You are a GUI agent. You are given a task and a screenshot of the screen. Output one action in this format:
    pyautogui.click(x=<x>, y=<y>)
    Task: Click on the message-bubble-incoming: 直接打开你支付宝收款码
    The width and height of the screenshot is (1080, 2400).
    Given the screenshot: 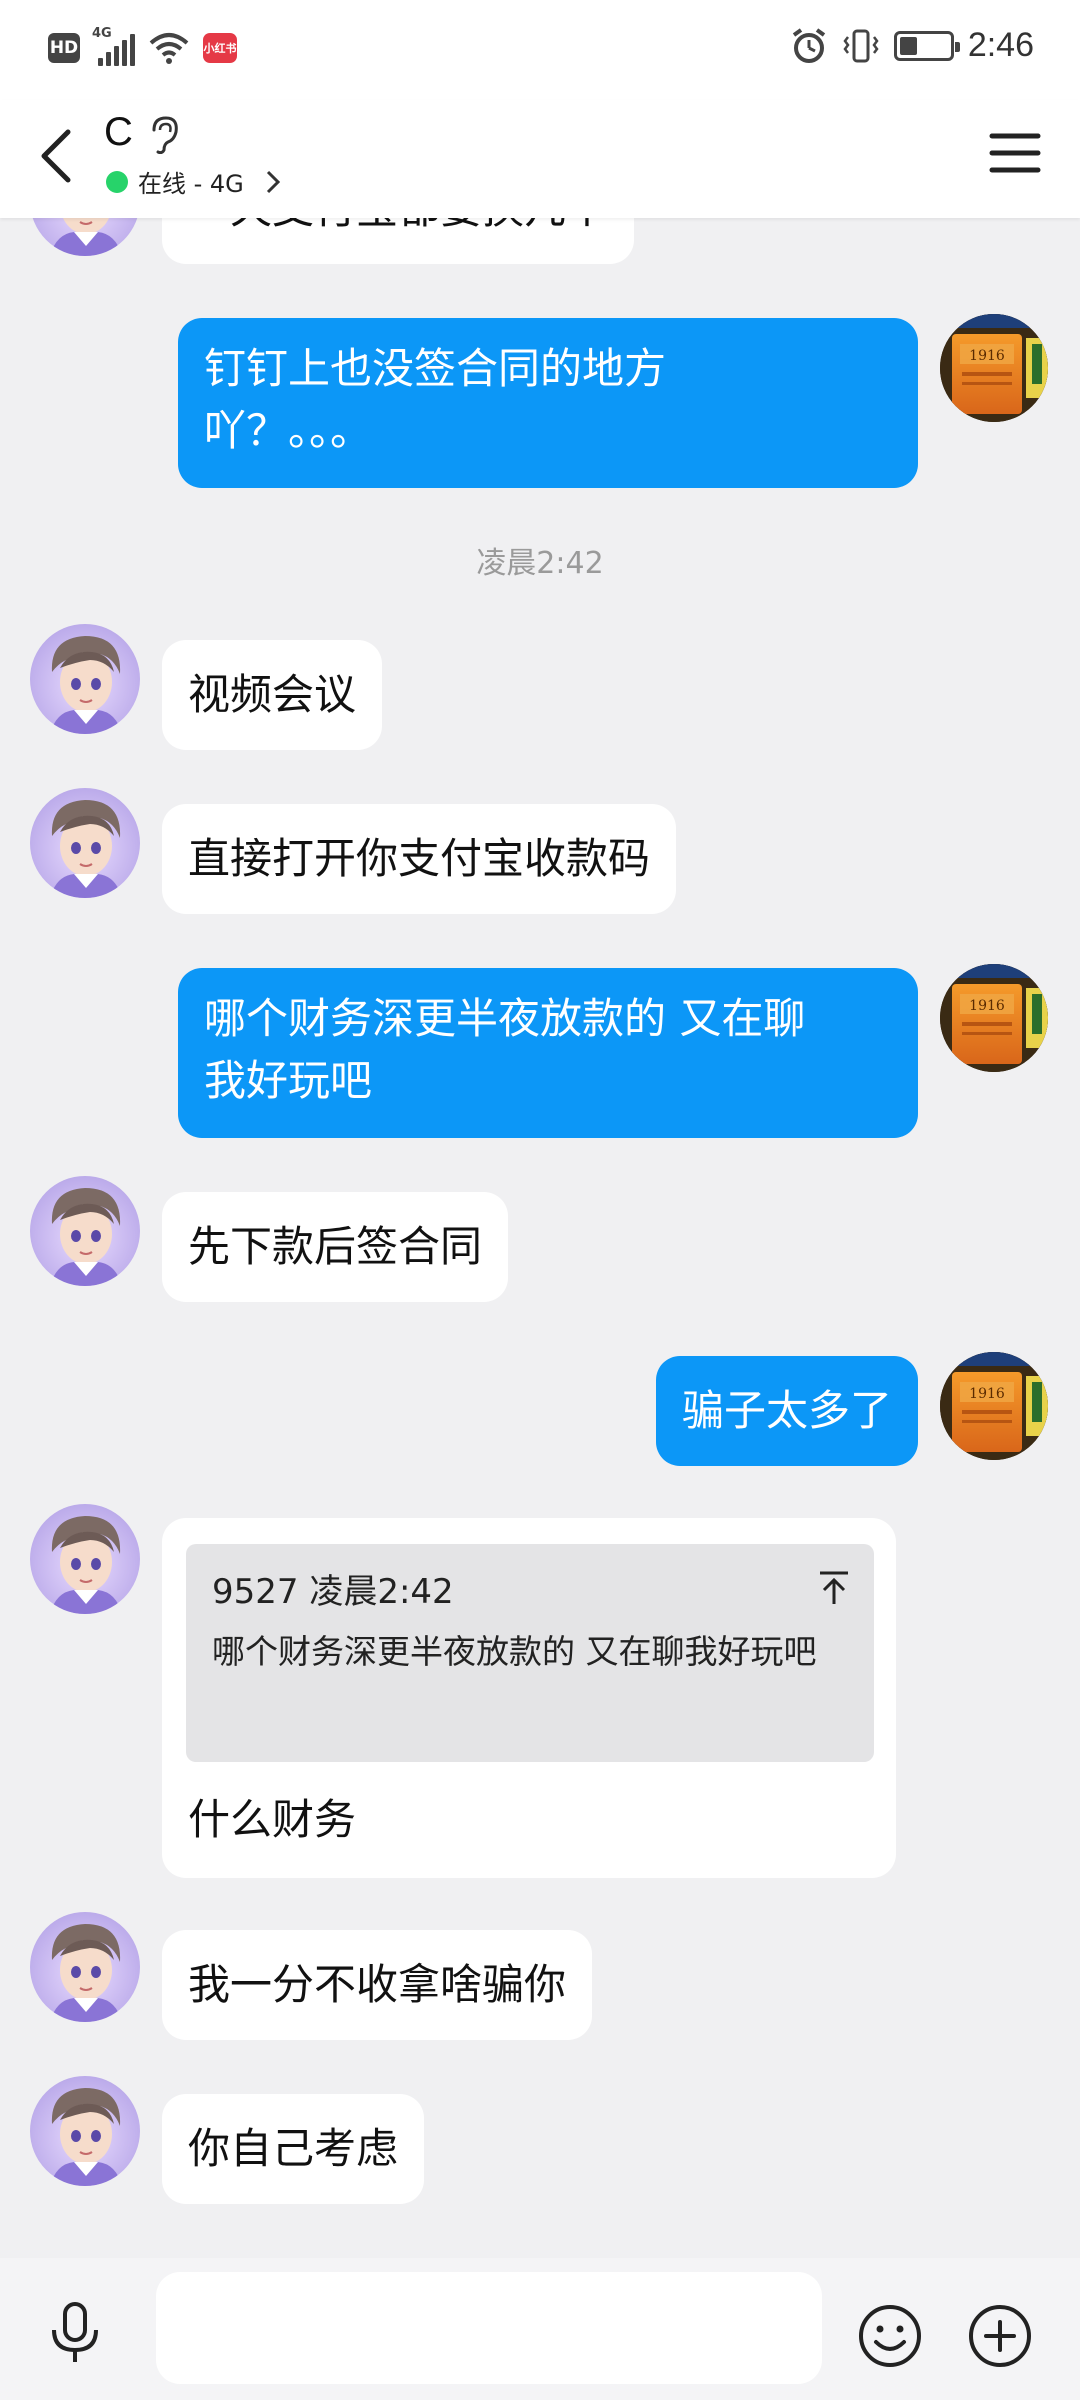 What is the action you would take?
    pyautogui.click(x=419, y=859)
    